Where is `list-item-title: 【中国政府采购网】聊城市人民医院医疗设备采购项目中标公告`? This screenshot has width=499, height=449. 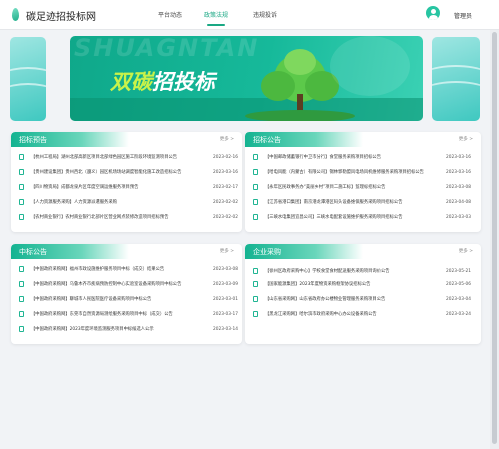
list-item-title: 【中国政府采购网】聊城市人民医院医疗设备采购项目中标公告 is located at coordinates (115, 299).